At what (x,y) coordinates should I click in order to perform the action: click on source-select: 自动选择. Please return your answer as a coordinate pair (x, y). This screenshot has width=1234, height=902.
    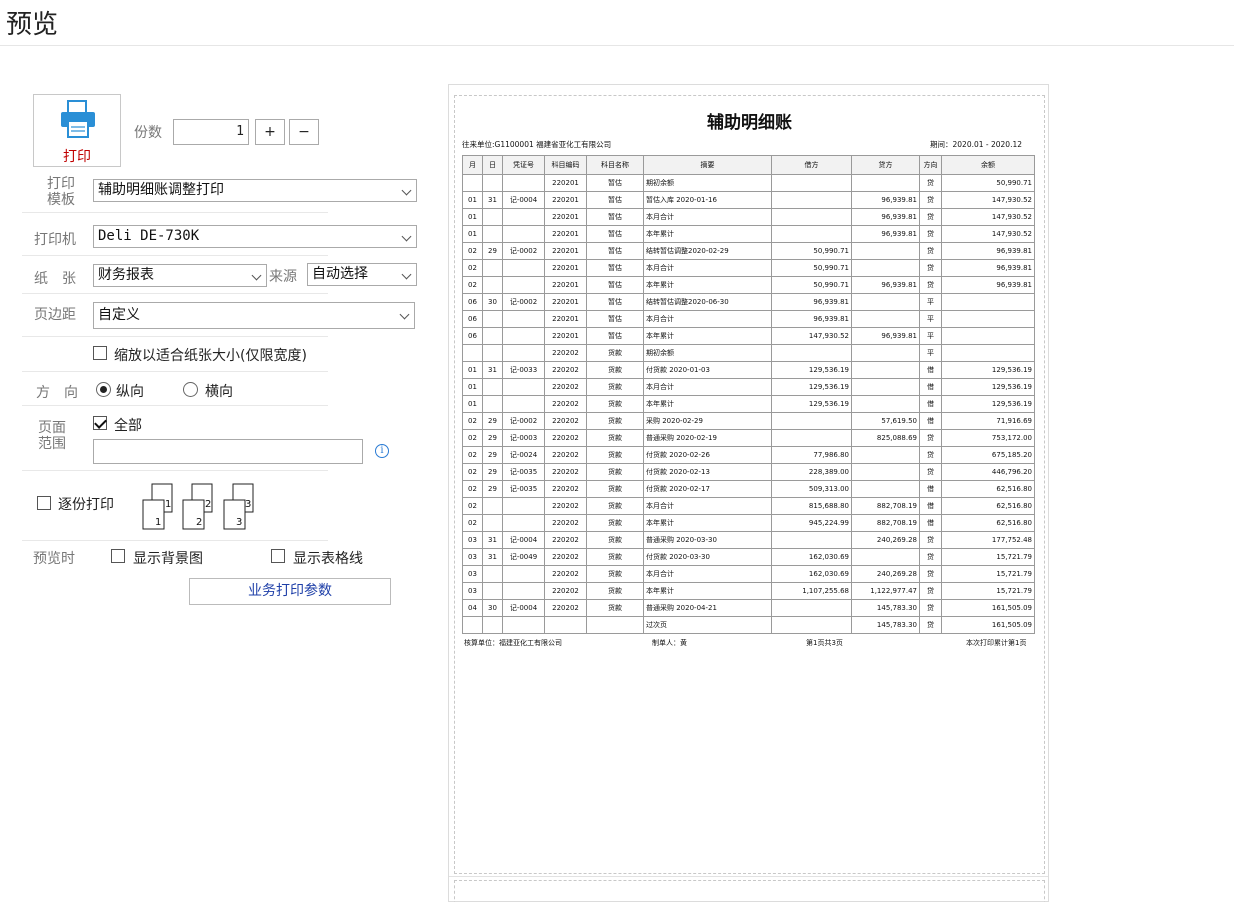
    Looking at the image, I should click on (362, 274).